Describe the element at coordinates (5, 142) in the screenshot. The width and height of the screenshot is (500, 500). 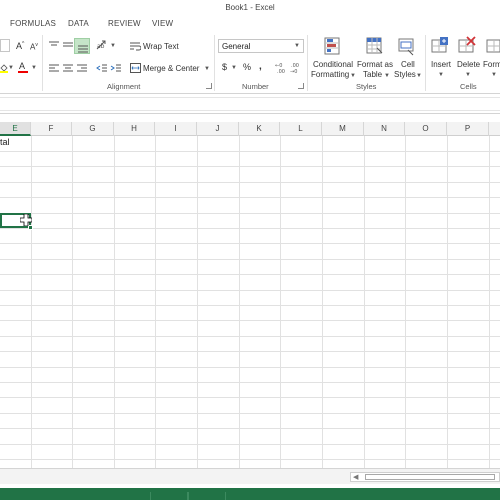
I see `cell-e1: tal` at that location.